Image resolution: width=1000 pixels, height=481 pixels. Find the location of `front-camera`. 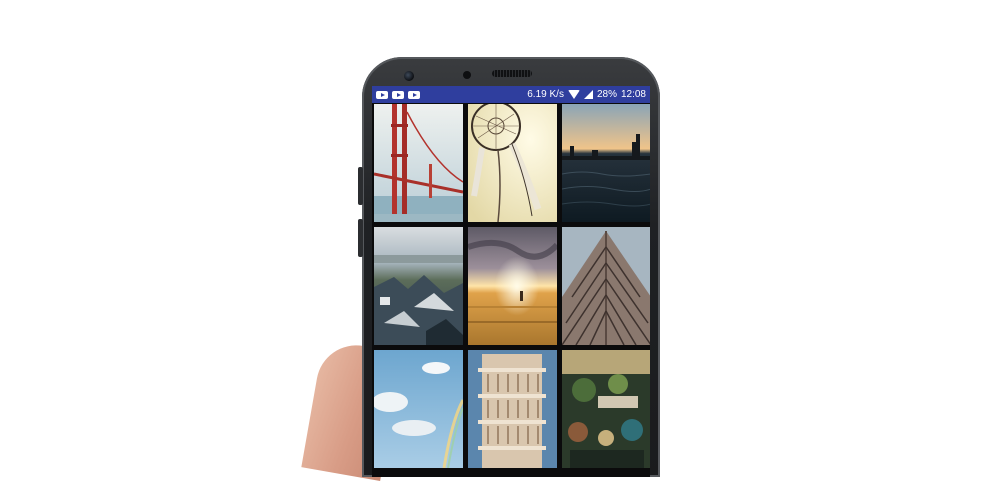

front-camera is located at coordinates (409, 76).